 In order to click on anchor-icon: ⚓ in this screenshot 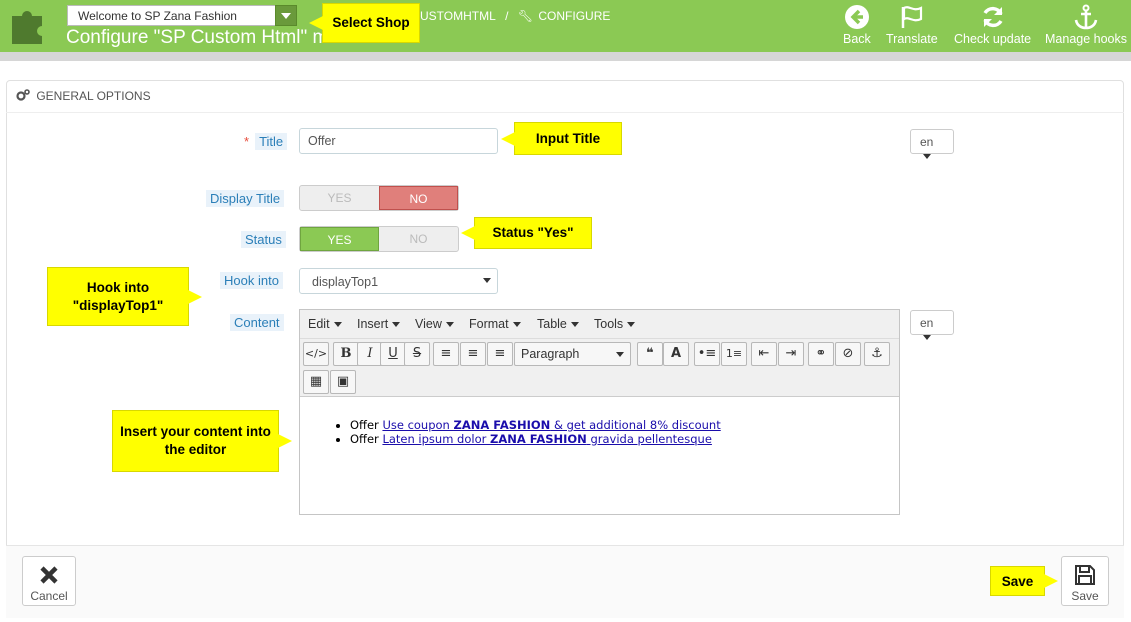, I will do `click(877, 354)`.